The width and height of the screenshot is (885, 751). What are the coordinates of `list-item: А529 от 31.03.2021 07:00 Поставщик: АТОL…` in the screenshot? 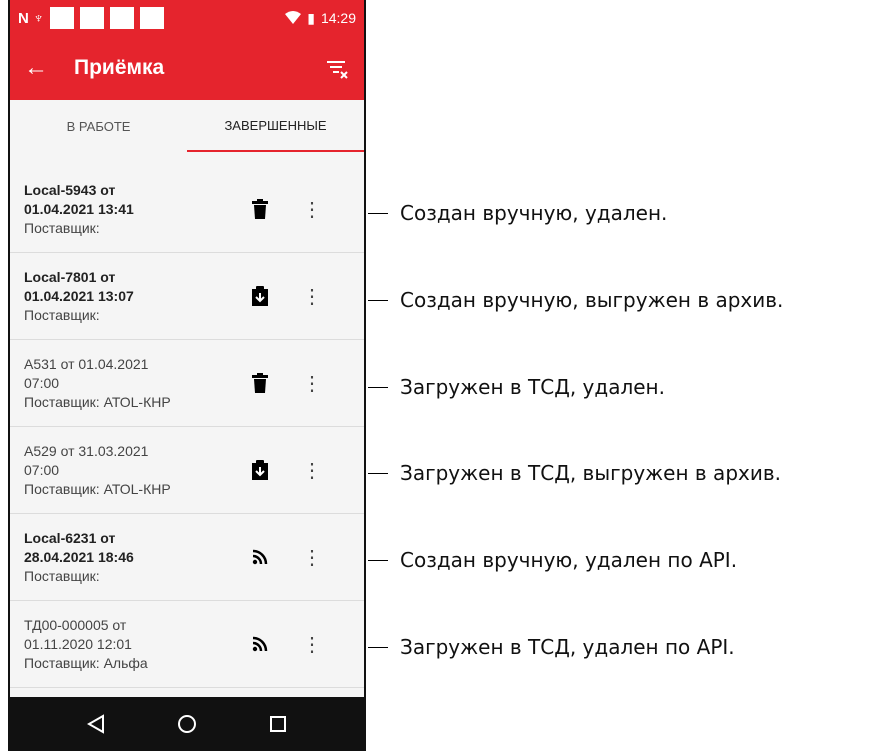 It's located at (187, 470).